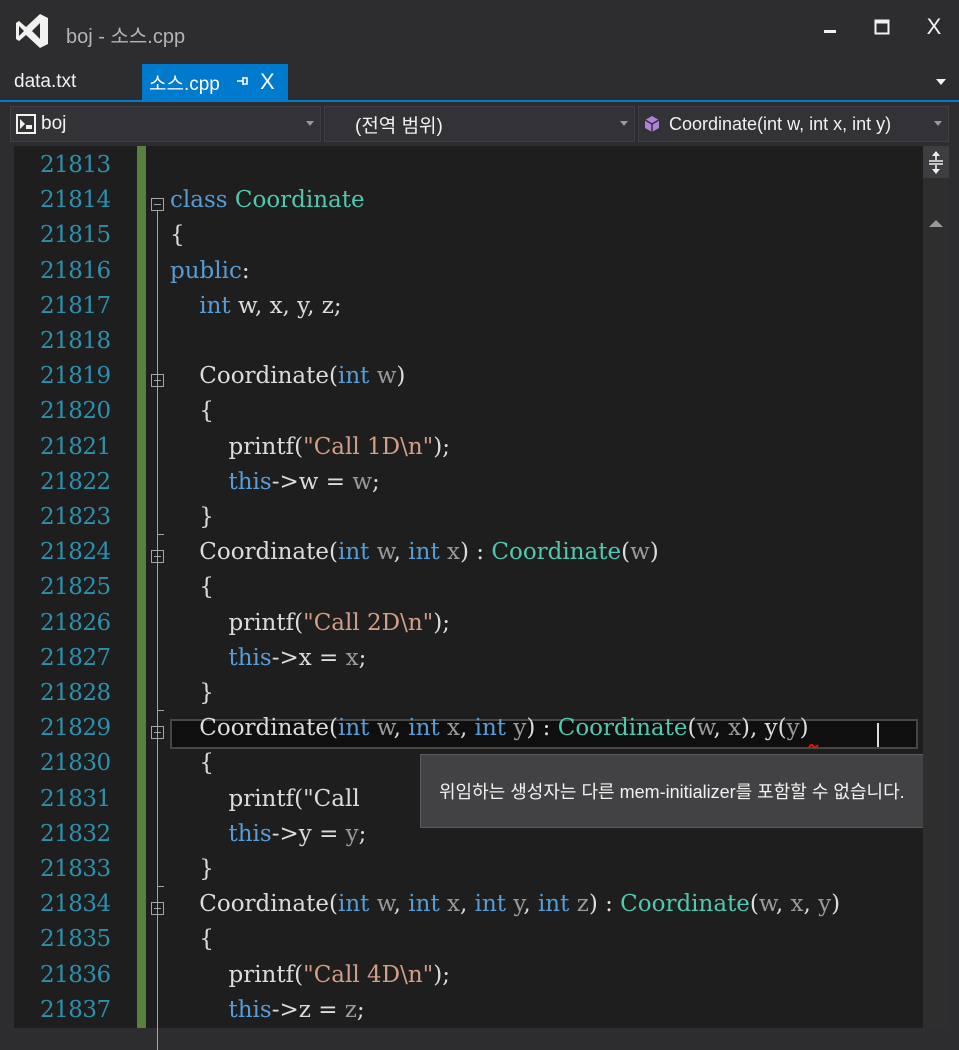 This screenshot has height=1050, width=959. I want to click on code-line: Coordinate(int w), so click(287, 376).